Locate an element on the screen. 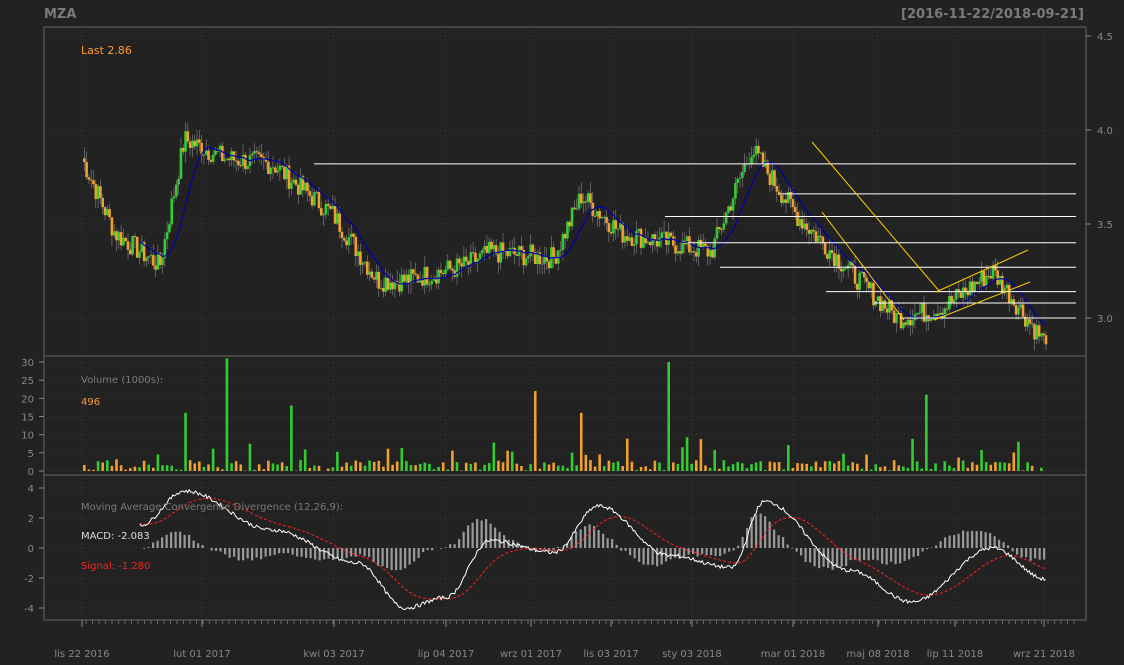  macd-value-label: MACD: -2.083 is located at coordinates (115, 536).